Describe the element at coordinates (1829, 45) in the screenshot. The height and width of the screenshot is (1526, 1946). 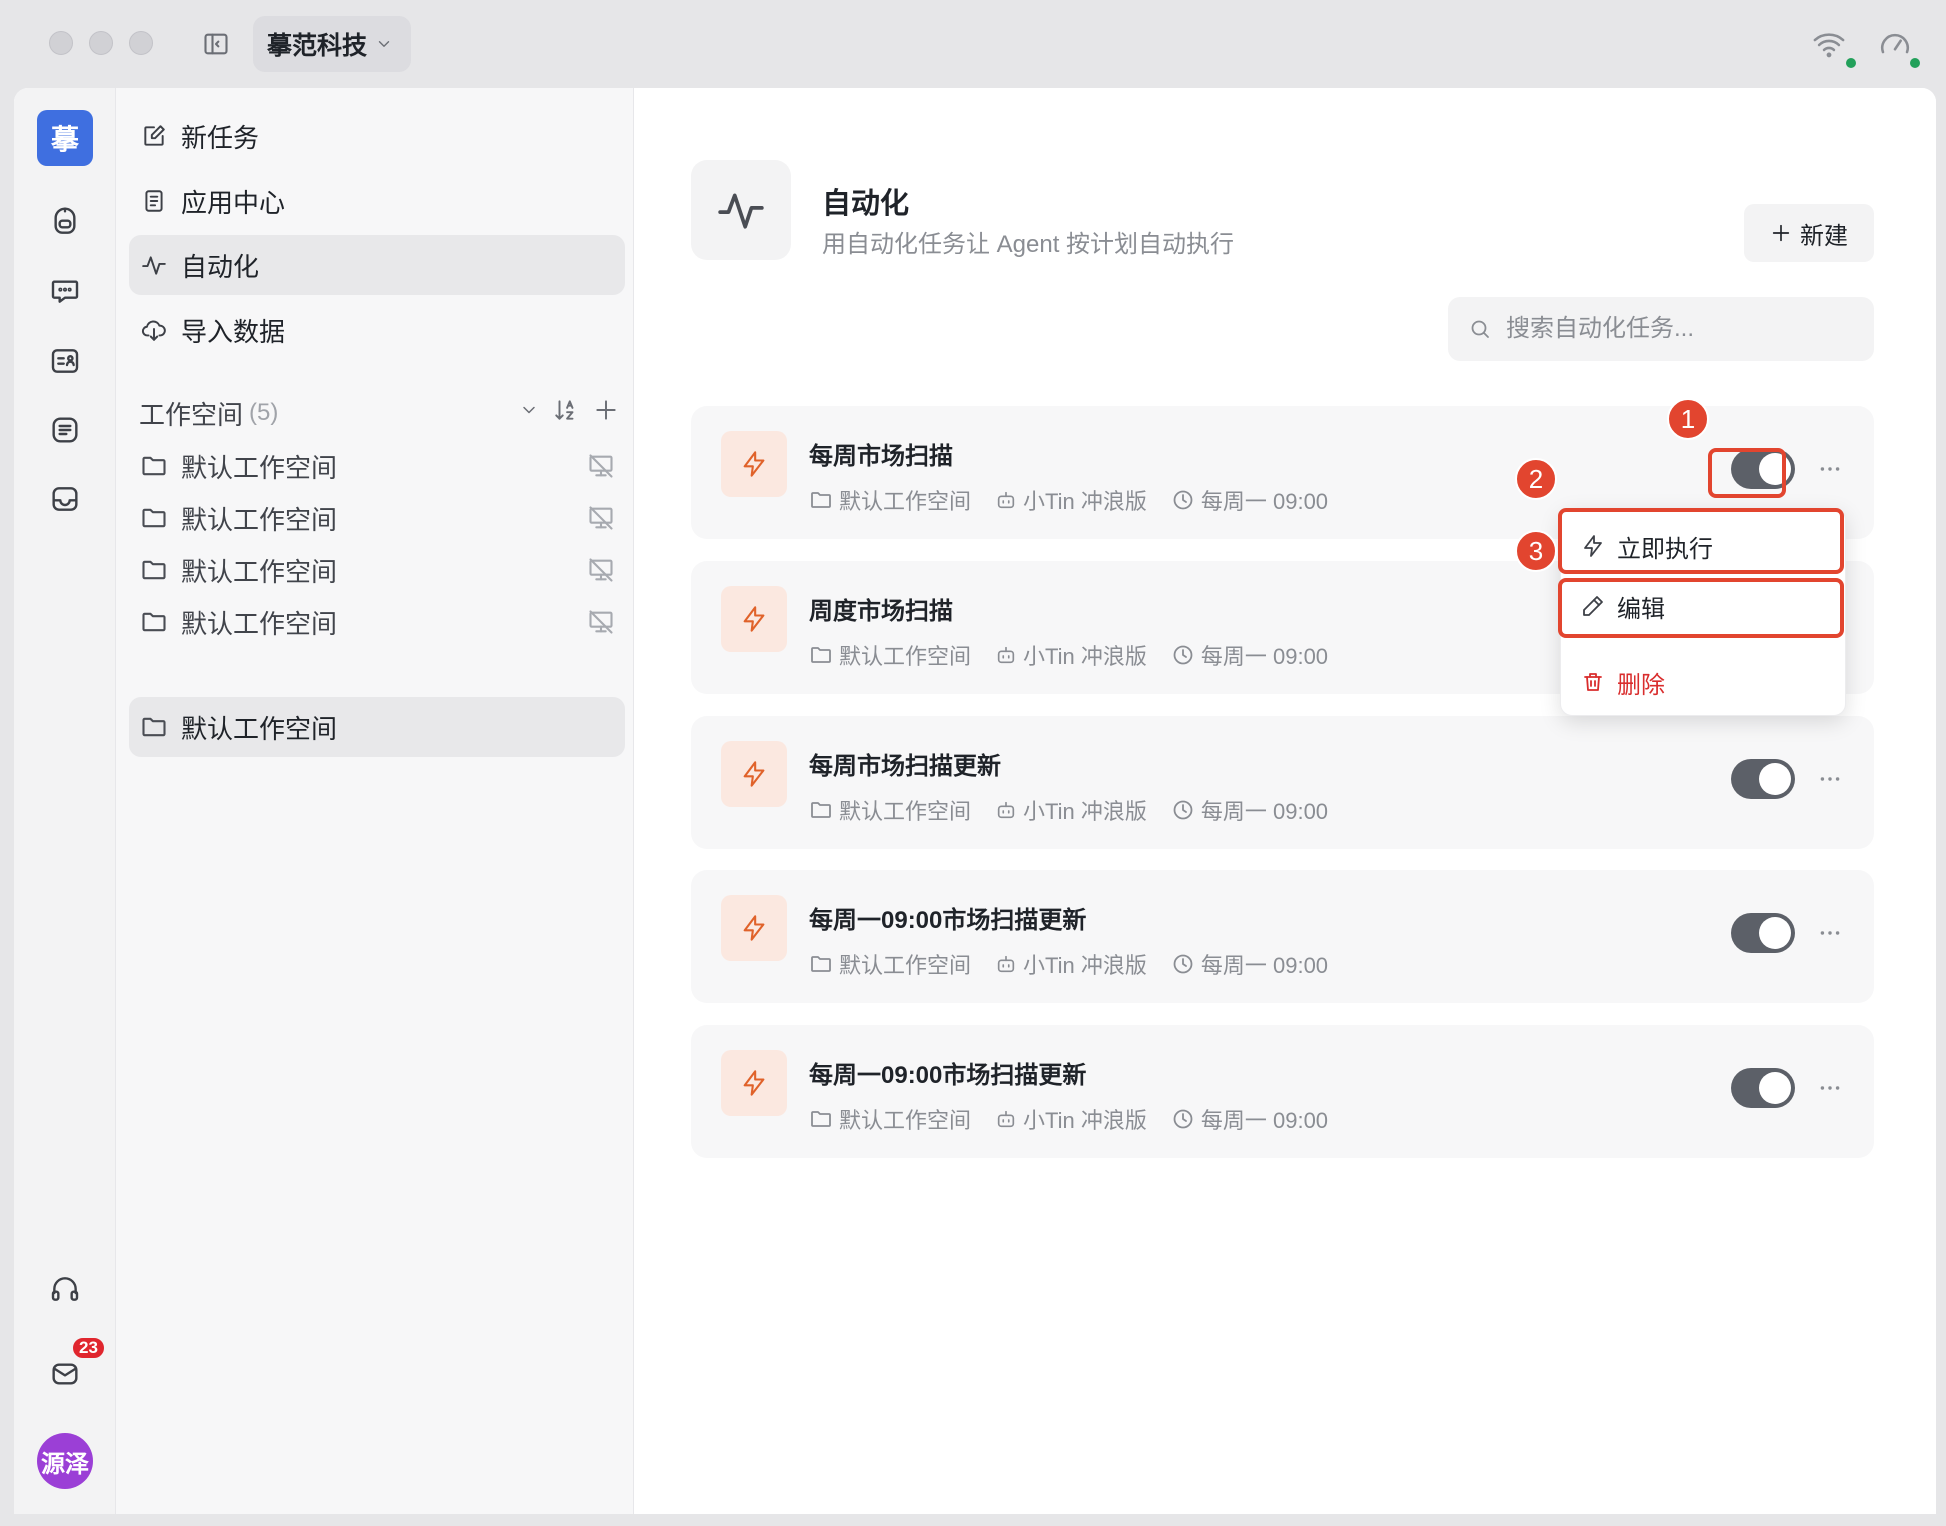
I see `wifi-status` at that location.